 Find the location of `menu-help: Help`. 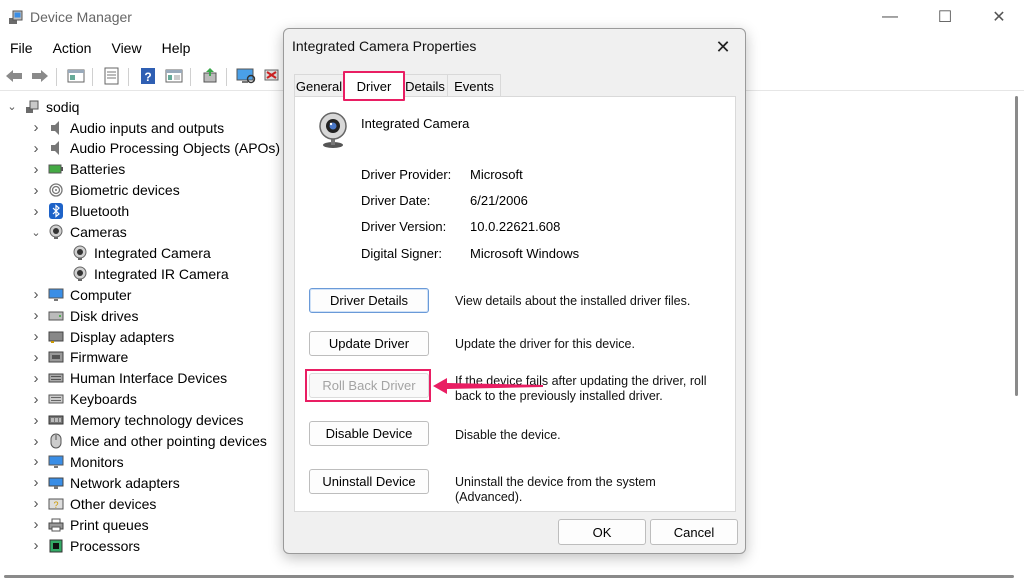

menu-help: Help is located at coordinates (176, 49).